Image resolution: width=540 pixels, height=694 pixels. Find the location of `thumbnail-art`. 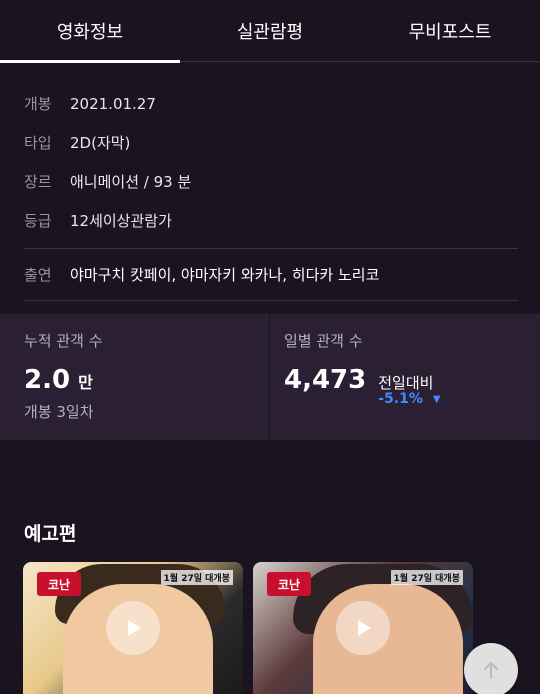

thumbnail-art is located at coordinates (388, 639).